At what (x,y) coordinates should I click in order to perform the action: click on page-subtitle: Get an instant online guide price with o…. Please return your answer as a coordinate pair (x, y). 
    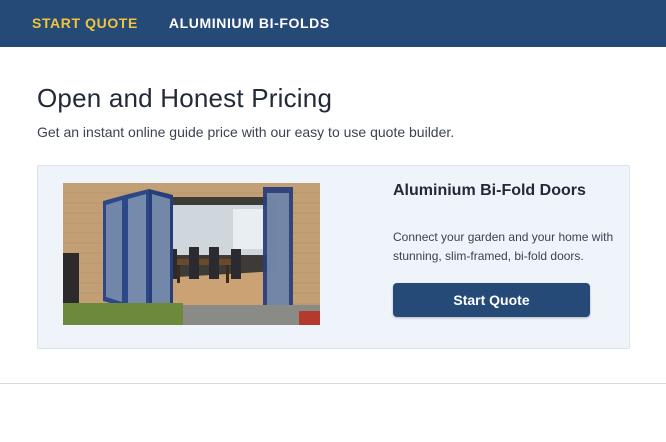
    Looking at the image, I should click on (246, 132).